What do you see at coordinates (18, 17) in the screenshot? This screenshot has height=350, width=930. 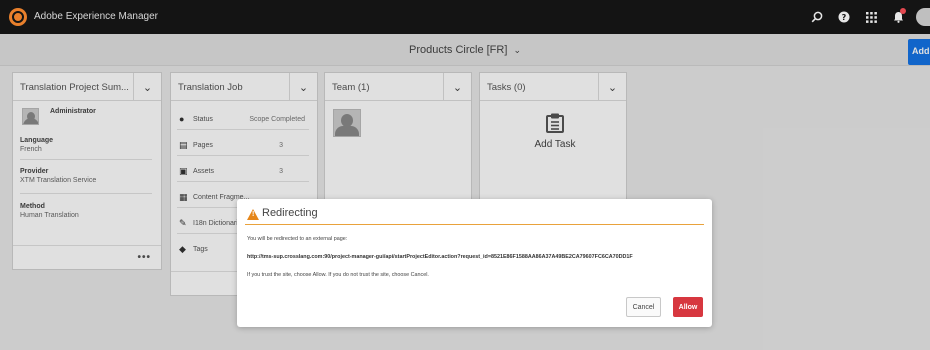 I see `aem-logo-icon` at bounding box center [18, 17].